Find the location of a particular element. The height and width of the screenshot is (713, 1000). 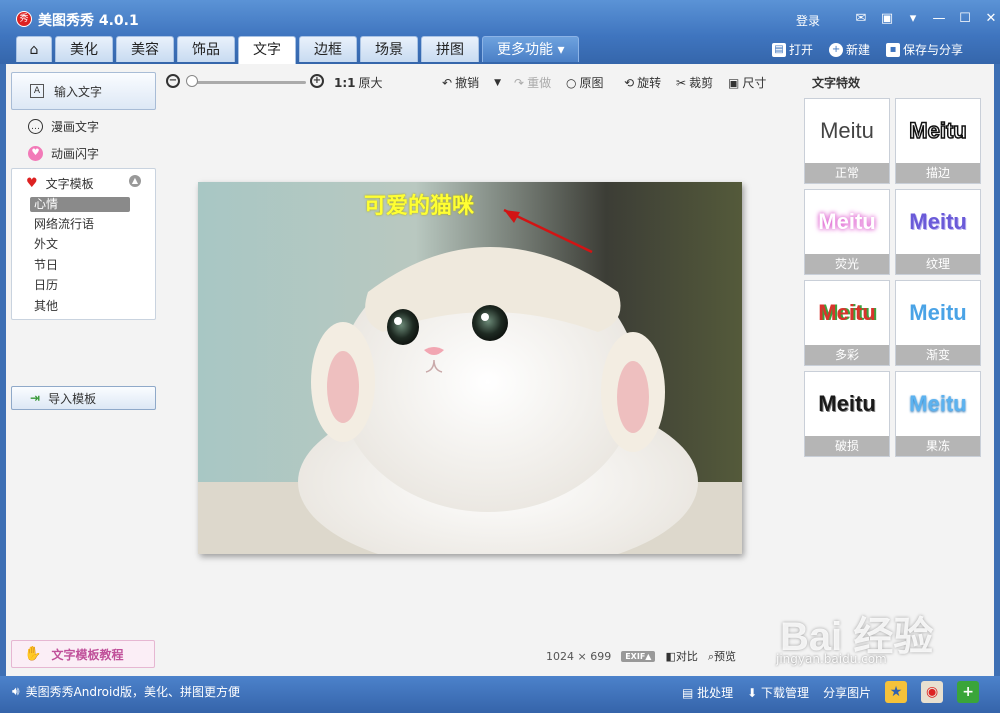

template-item-calendar: 日历 is located at coordinates (80, 285).